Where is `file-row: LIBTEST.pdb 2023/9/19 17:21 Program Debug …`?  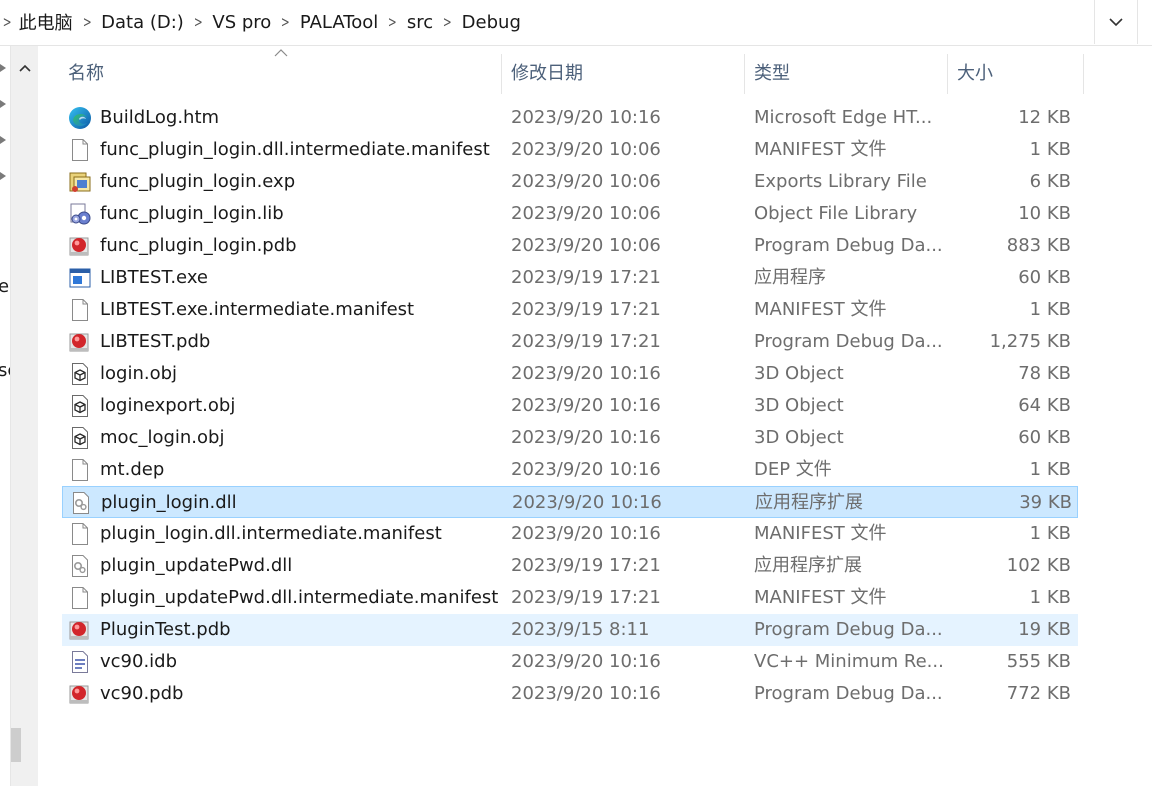 file-row: LIBTEST.pdb 2023/9/19 17:21 Program Debug … is located at coordinates (570, 342).